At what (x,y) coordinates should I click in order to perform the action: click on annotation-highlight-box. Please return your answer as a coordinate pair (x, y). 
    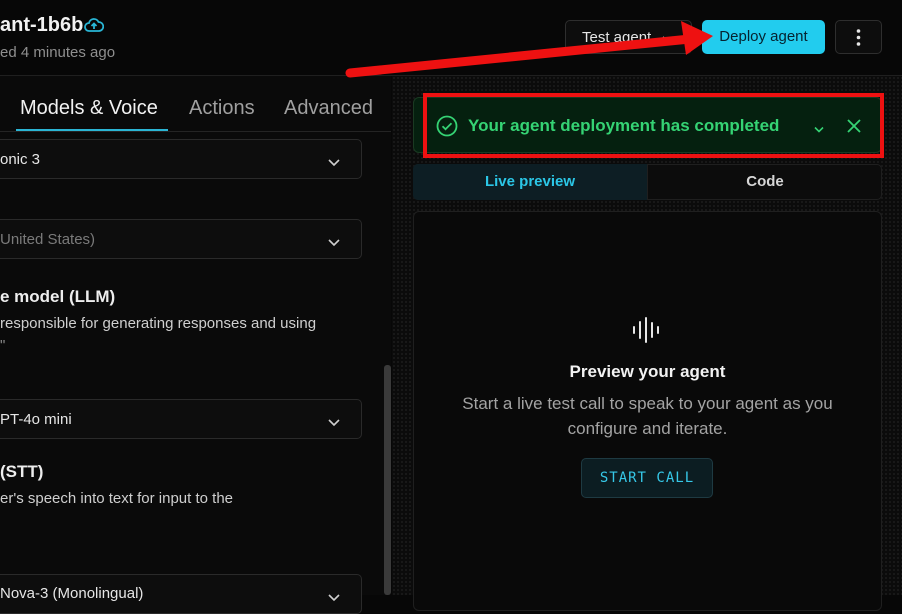
    Looking at the image, I should click on (653, 125).